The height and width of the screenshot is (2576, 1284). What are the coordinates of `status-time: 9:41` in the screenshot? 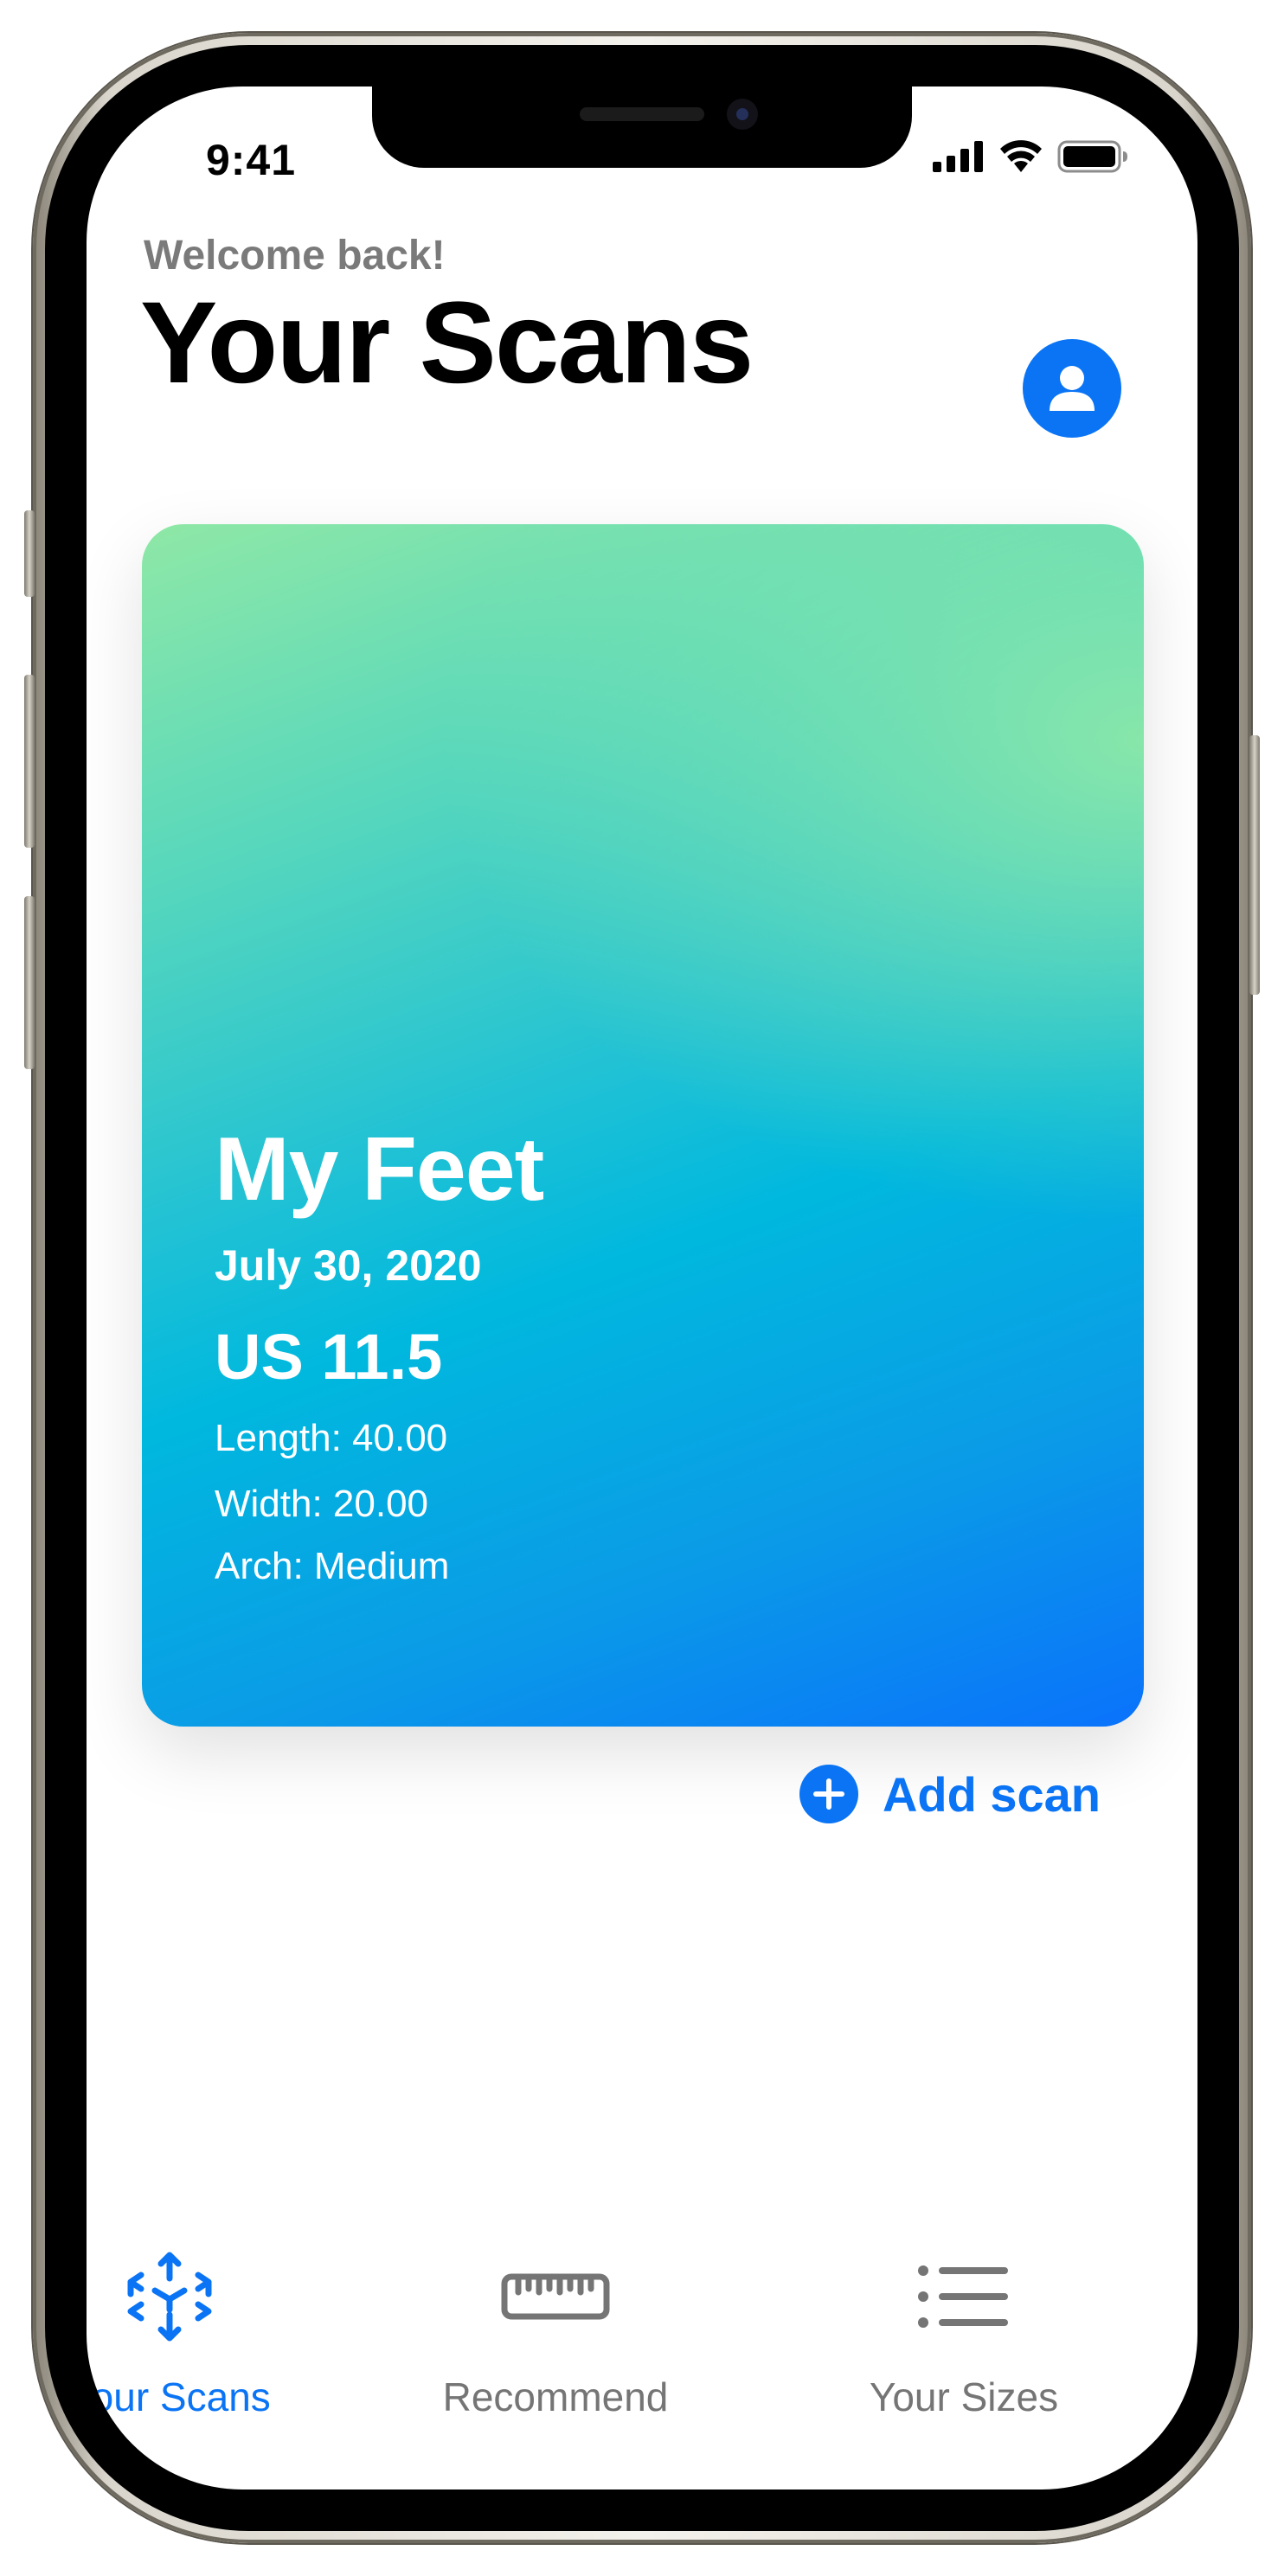 It's located at (251, 160).